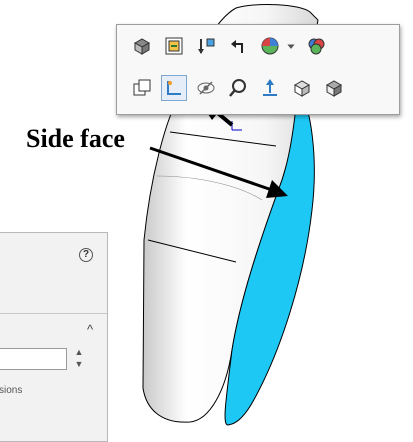 Image resolution: width=413 pixels, height=442 pixels. Describe the element at coordinates (86, 255) in the screenshot. I see `help-icon: ?` at that location.